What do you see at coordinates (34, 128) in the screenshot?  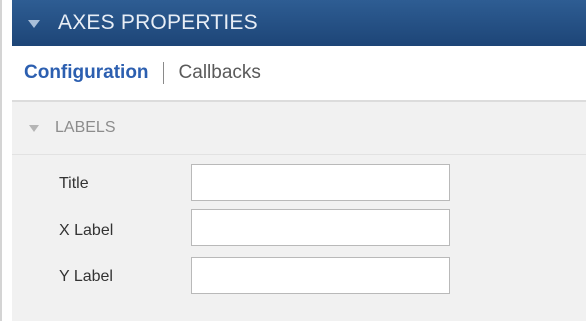 I see `section-collapse-caret-icon` at bounding box center [34, 128].